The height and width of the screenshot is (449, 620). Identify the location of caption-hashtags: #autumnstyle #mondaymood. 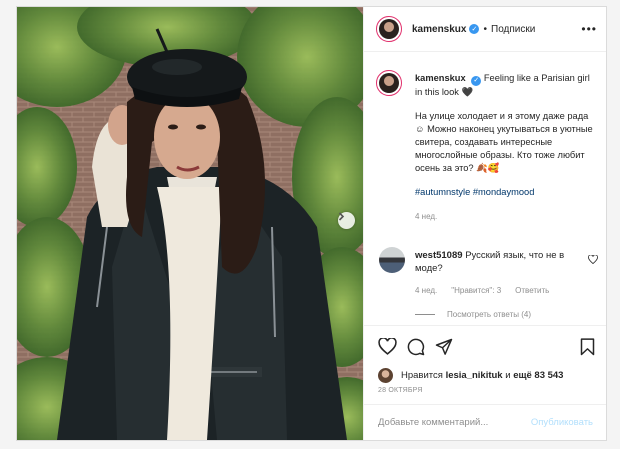
(506, 192).